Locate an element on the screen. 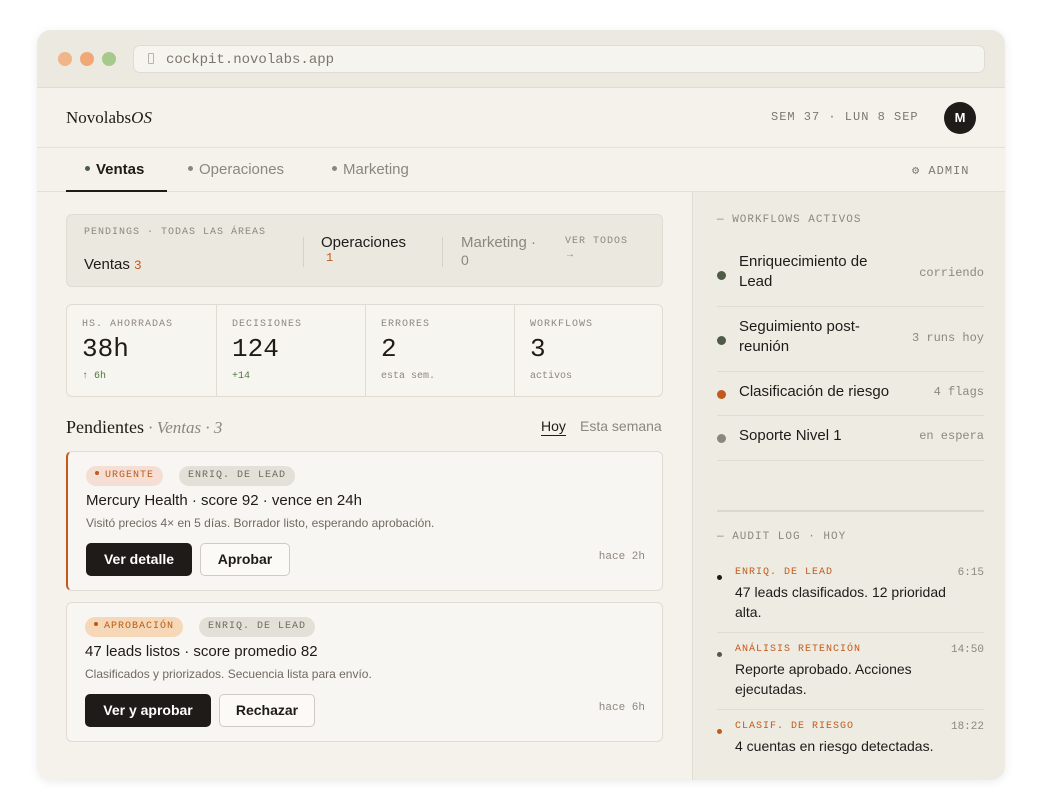 Image resolution: width=1039 pixels, height=812 pixels. ver-todos-link: VER TODOS is located at coordinates (596, 241).